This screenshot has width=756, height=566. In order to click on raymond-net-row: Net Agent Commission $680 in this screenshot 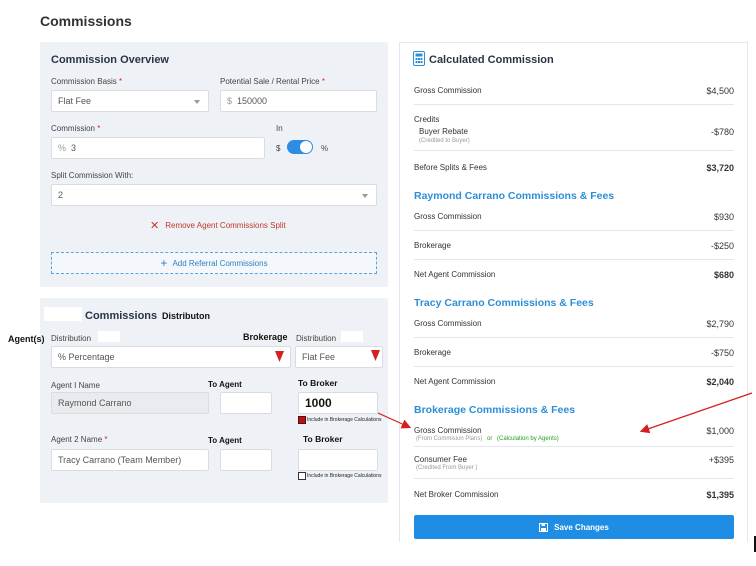, I will do `click(574, 275)`.